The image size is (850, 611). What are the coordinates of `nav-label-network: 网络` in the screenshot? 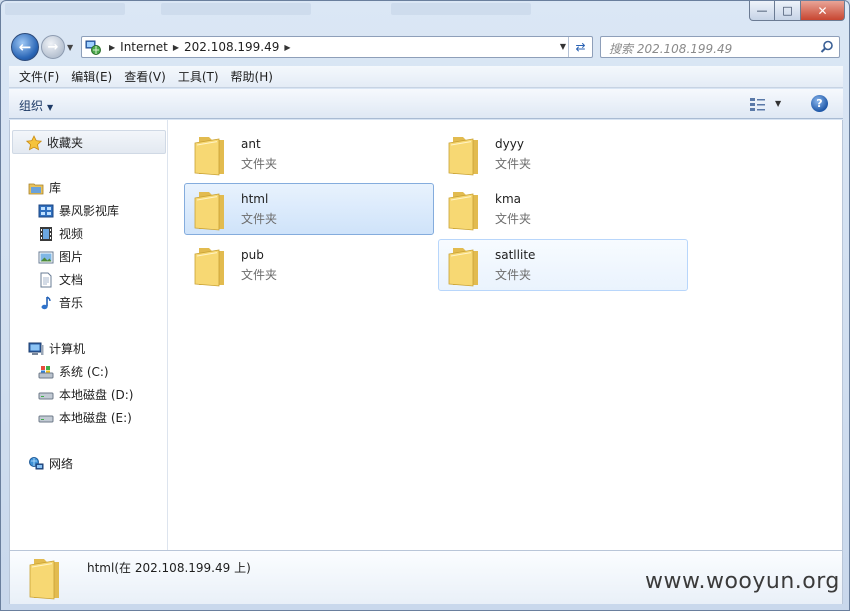 It's located at (61, 464).